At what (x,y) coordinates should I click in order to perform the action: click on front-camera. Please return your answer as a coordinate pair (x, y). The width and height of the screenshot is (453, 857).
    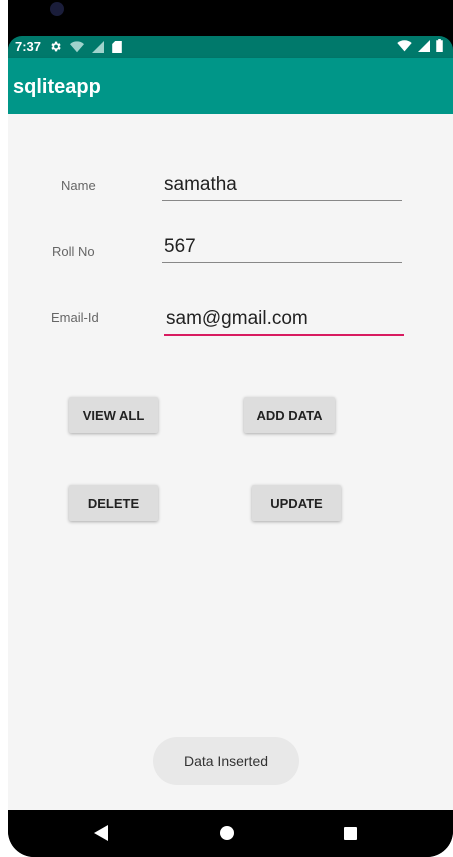
    Looking at the image, I should click on (57, 9).